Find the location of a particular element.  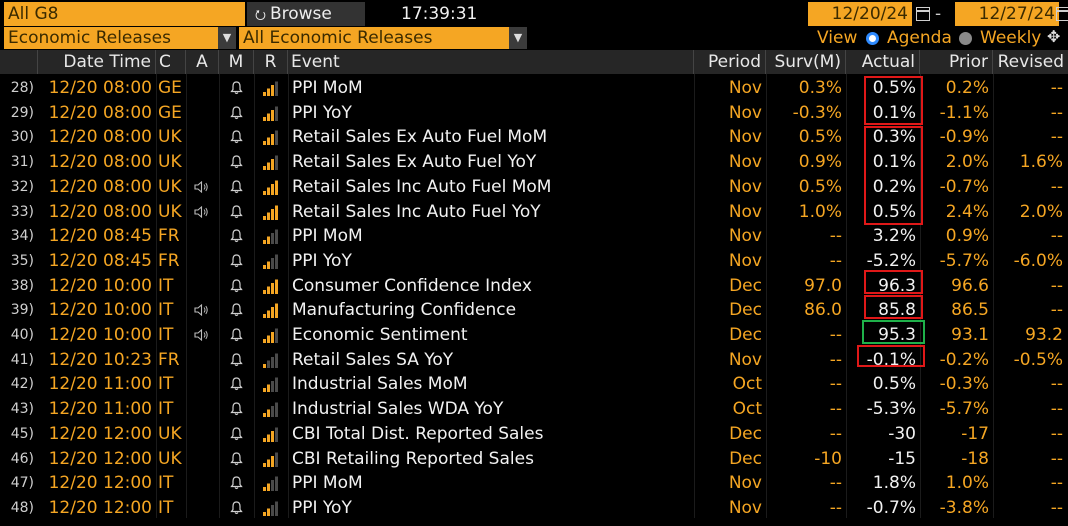

browse-button: ⭮ Browse is located at coordinates (306, 14).